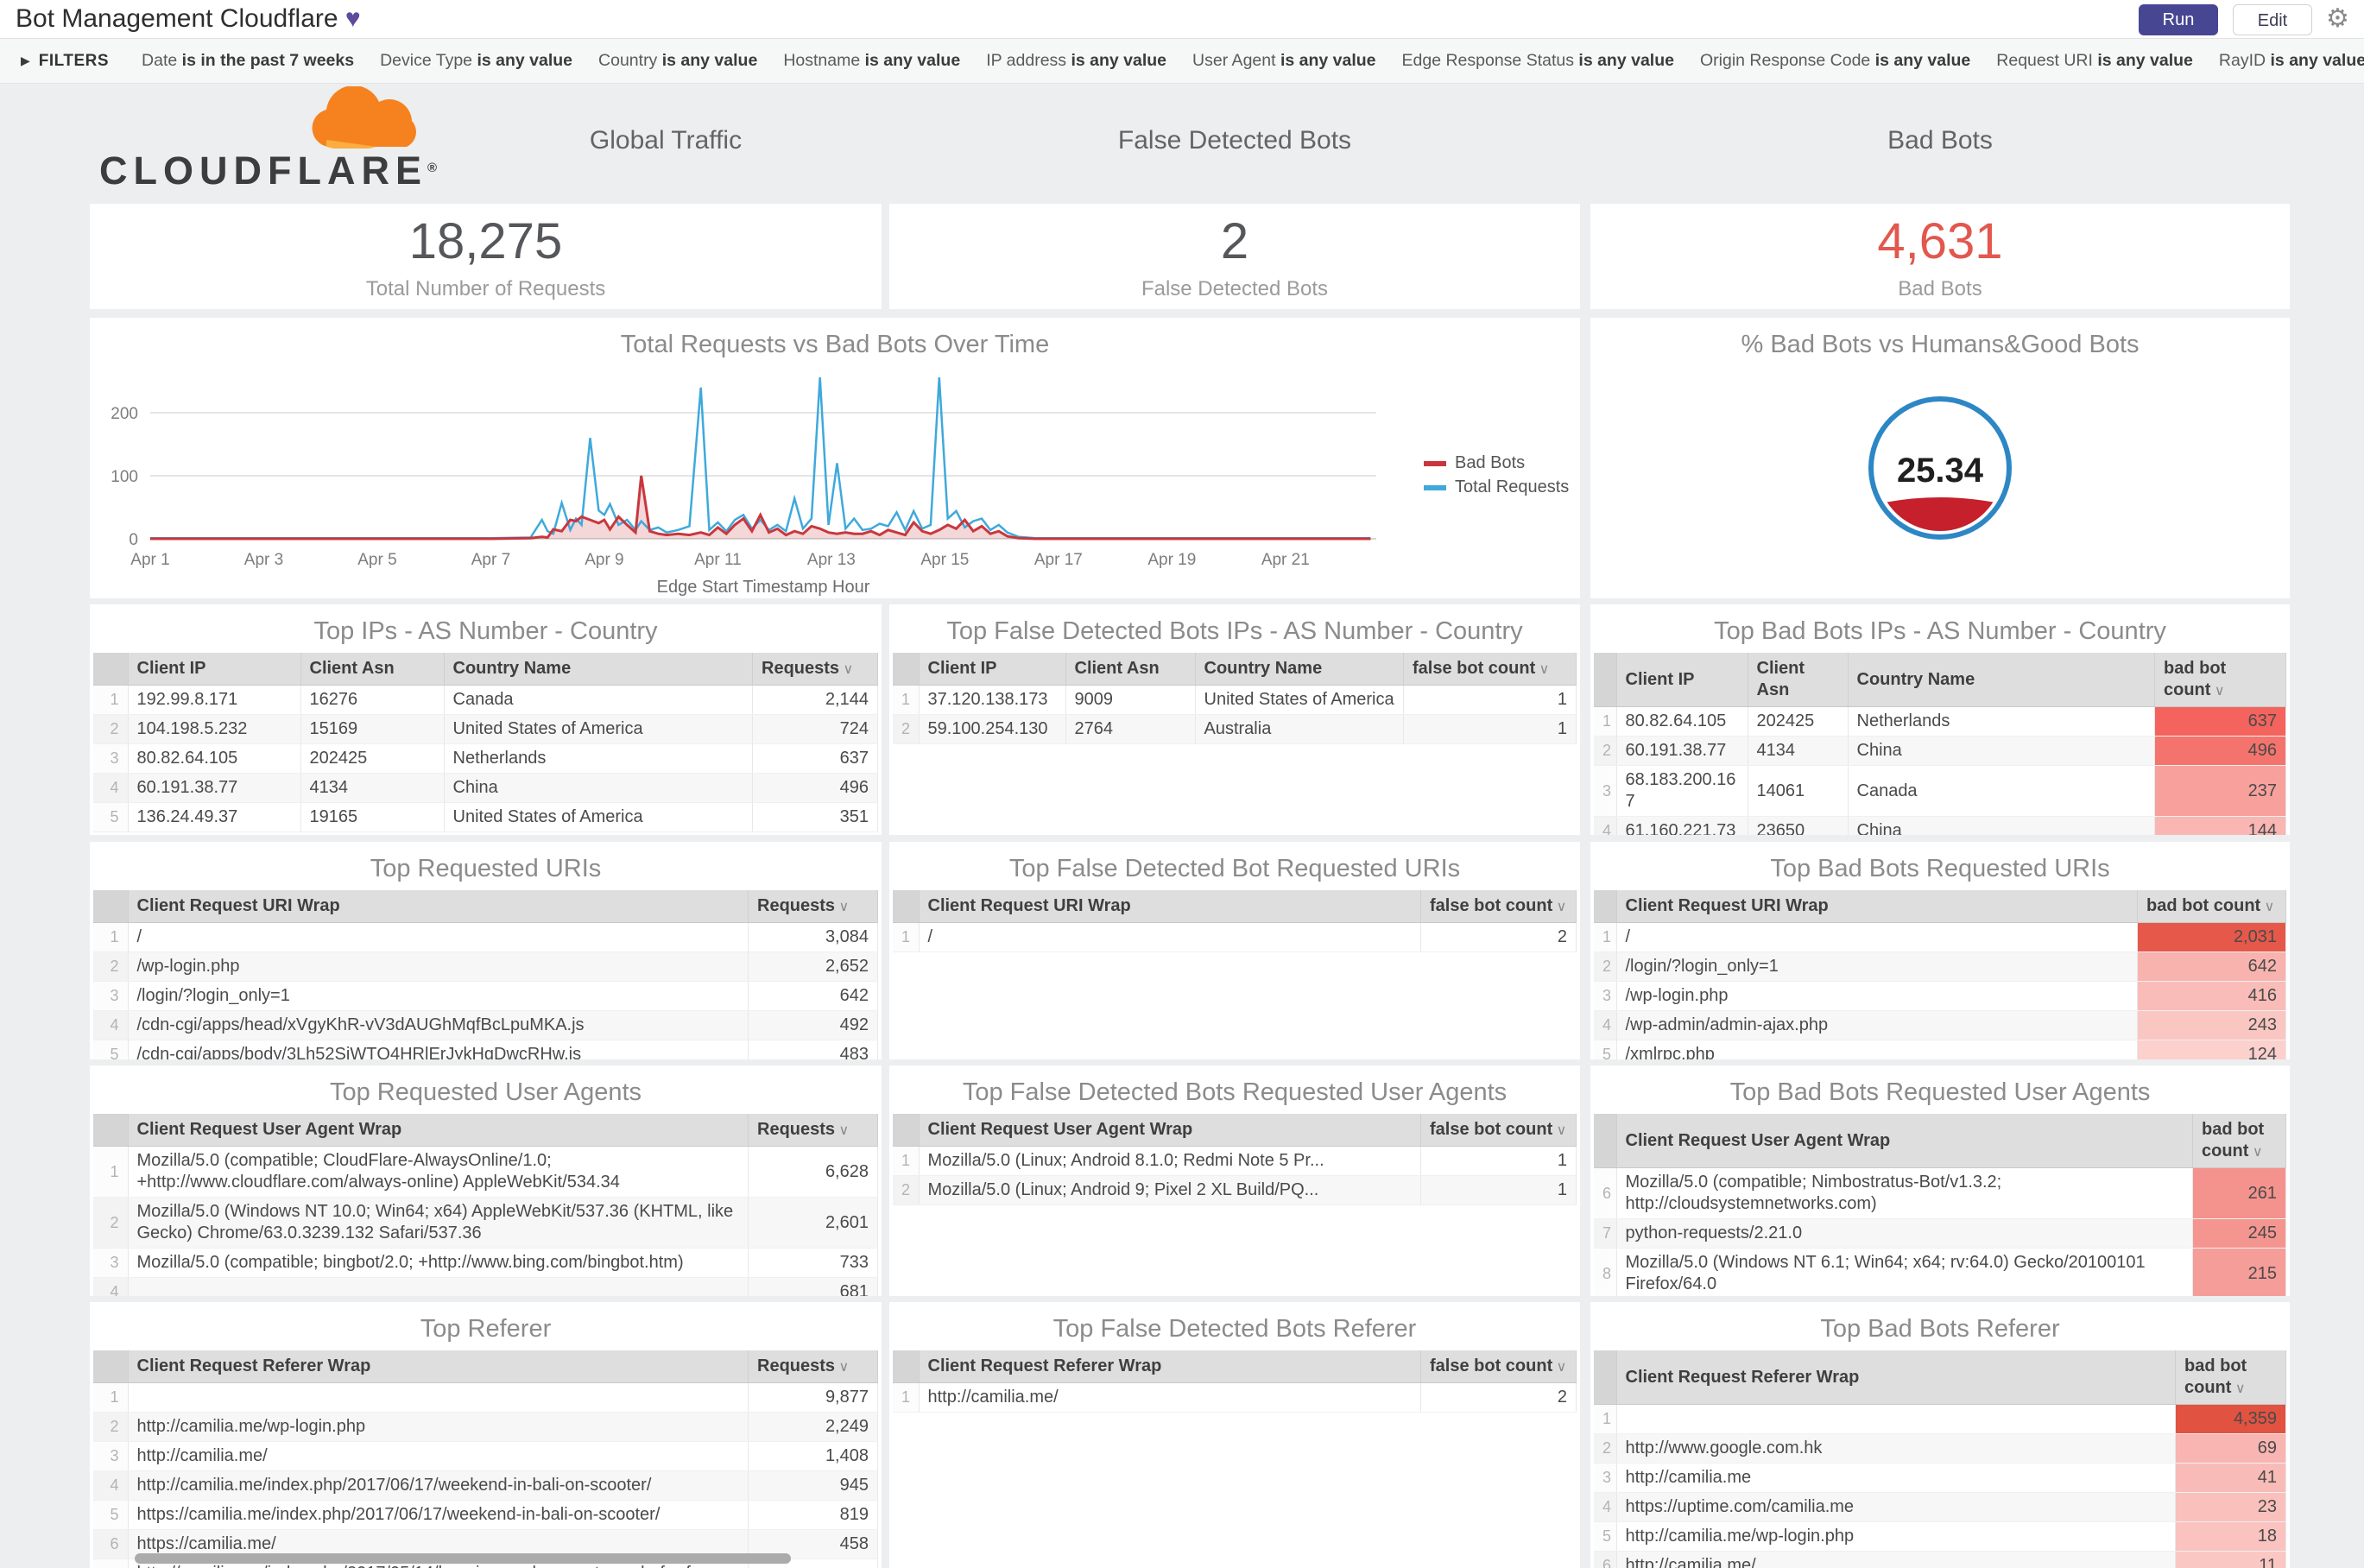 The image size is (2364, 1568). Describe the element at coordinates (432, 168) in the screenshot. I see `registered-mark: ®` at that location.